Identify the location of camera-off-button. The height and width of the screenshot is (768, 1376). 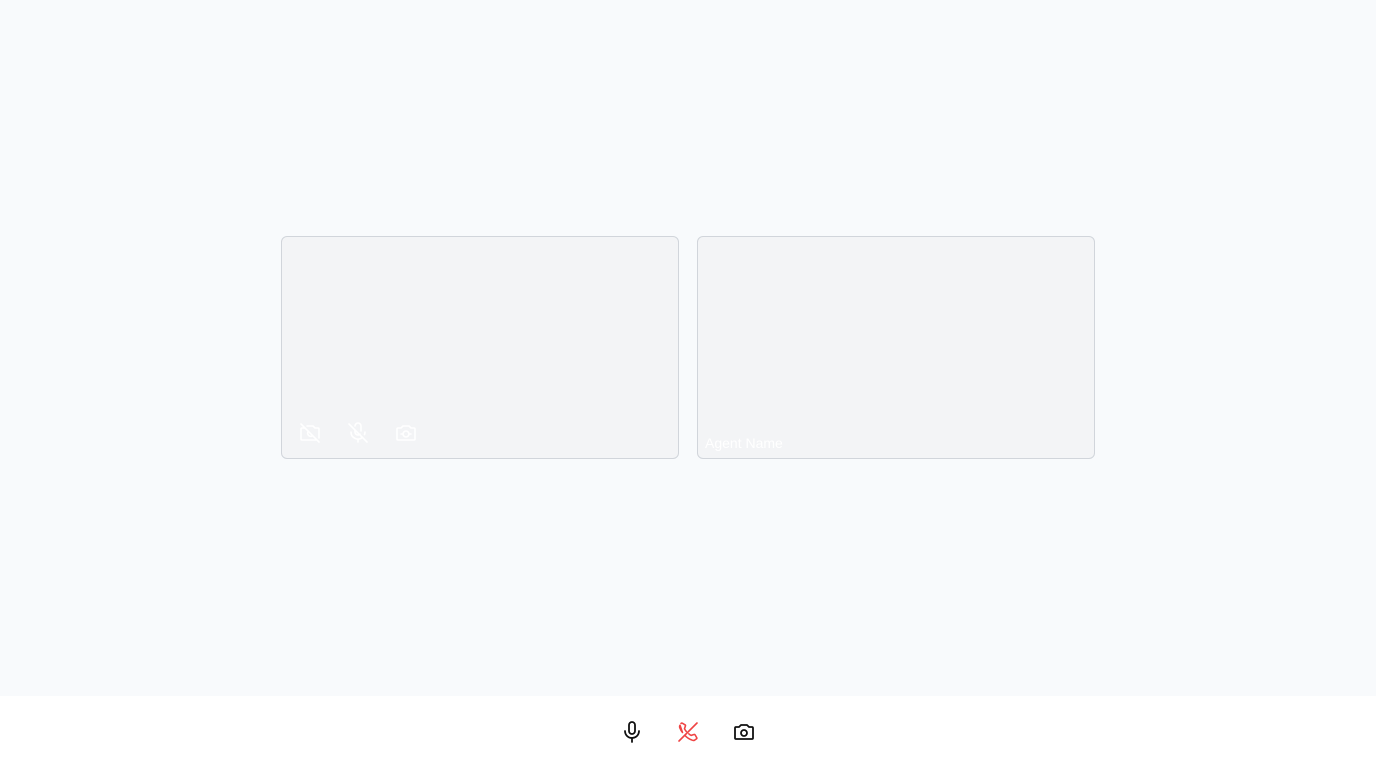
(310, 433).